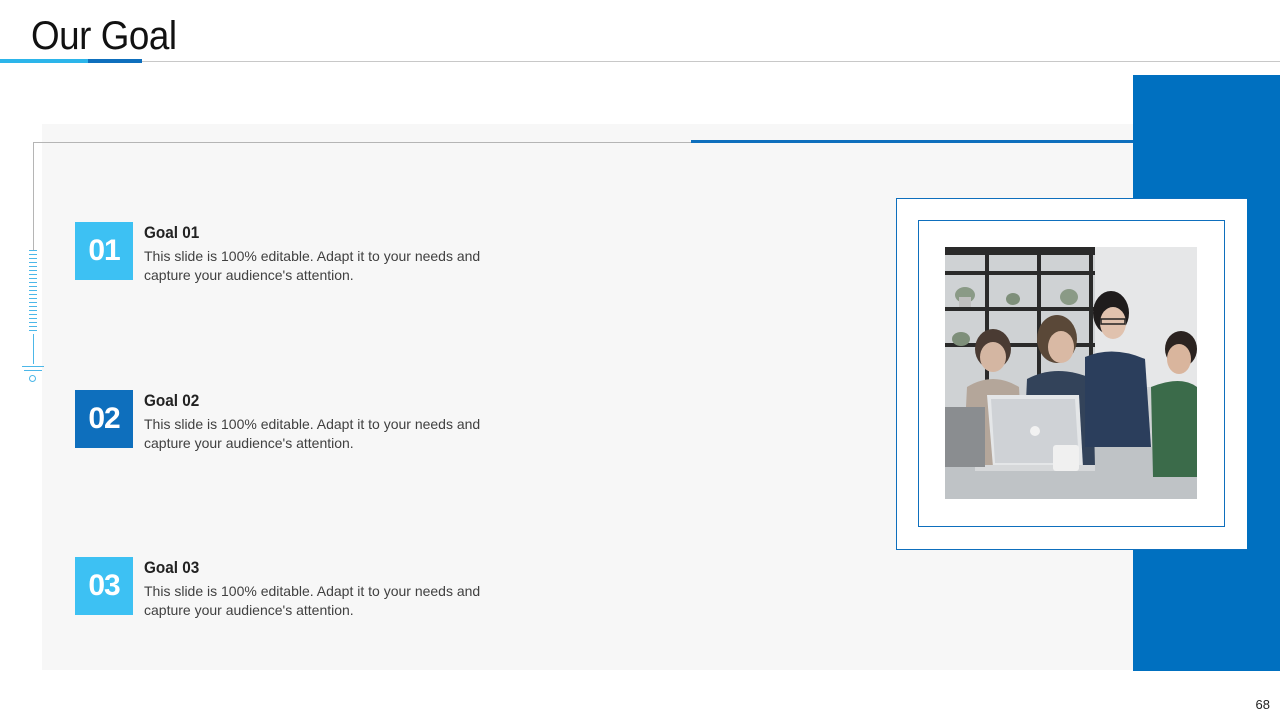 The image size is (1280, 720). I want to click on decorative-line-gray, so click(362, 142).